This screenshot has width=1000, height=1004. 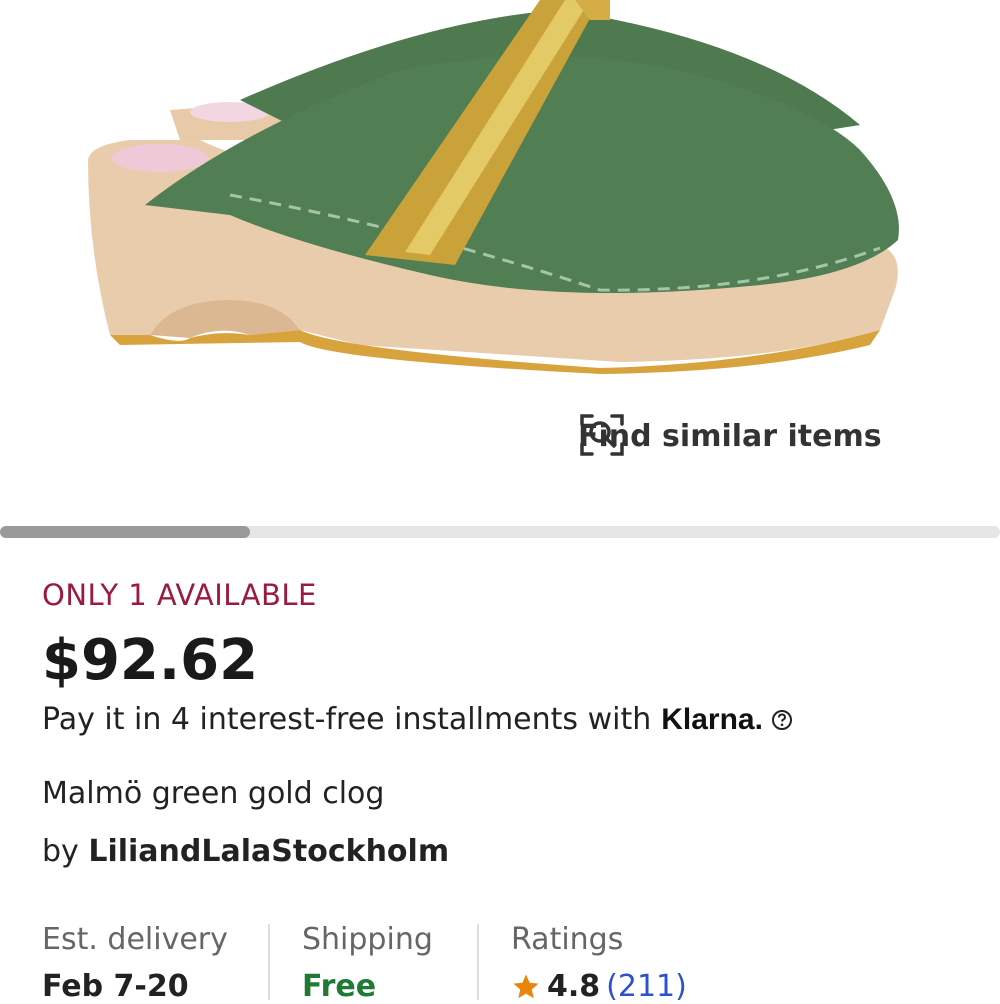 What do you see at coordinates (367, 963) in the screenshot?
I see `shipping-info: Shipping Free` at bounding box center [367, 963].